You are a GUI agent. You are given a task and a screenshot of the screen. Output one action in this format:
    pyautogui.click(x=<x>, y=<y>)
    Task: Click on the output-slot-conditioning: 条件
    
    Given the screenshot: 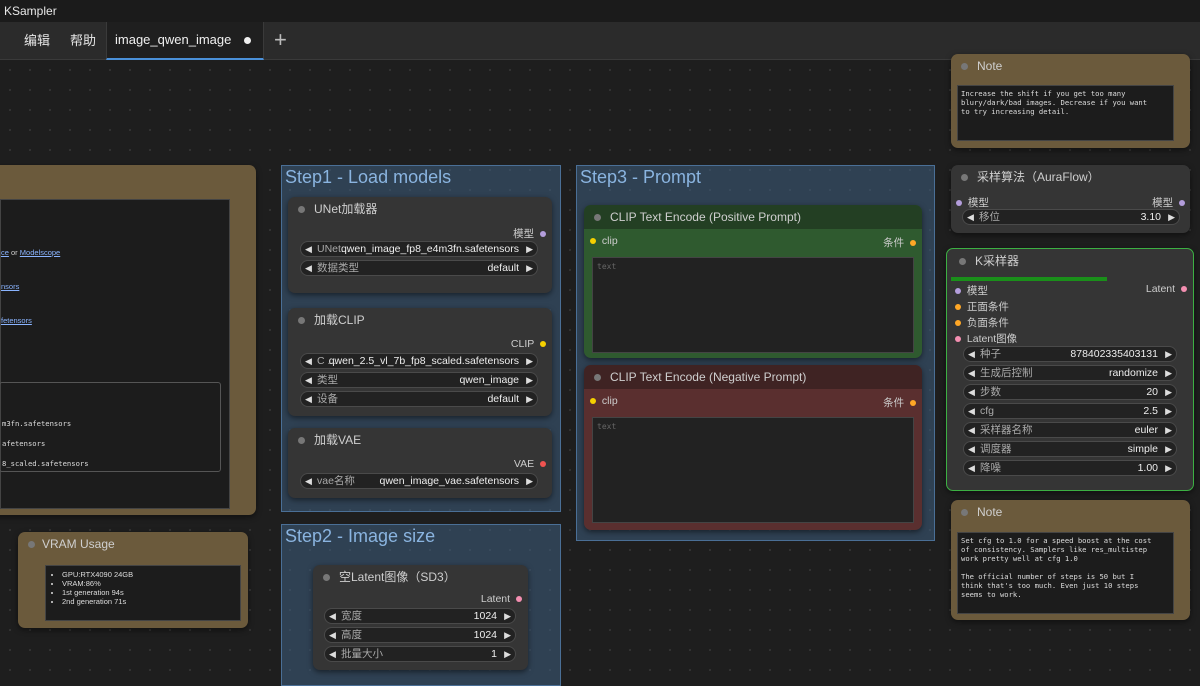 What is the action you would take?
    pyautogui.click(x=899, y=242)
    